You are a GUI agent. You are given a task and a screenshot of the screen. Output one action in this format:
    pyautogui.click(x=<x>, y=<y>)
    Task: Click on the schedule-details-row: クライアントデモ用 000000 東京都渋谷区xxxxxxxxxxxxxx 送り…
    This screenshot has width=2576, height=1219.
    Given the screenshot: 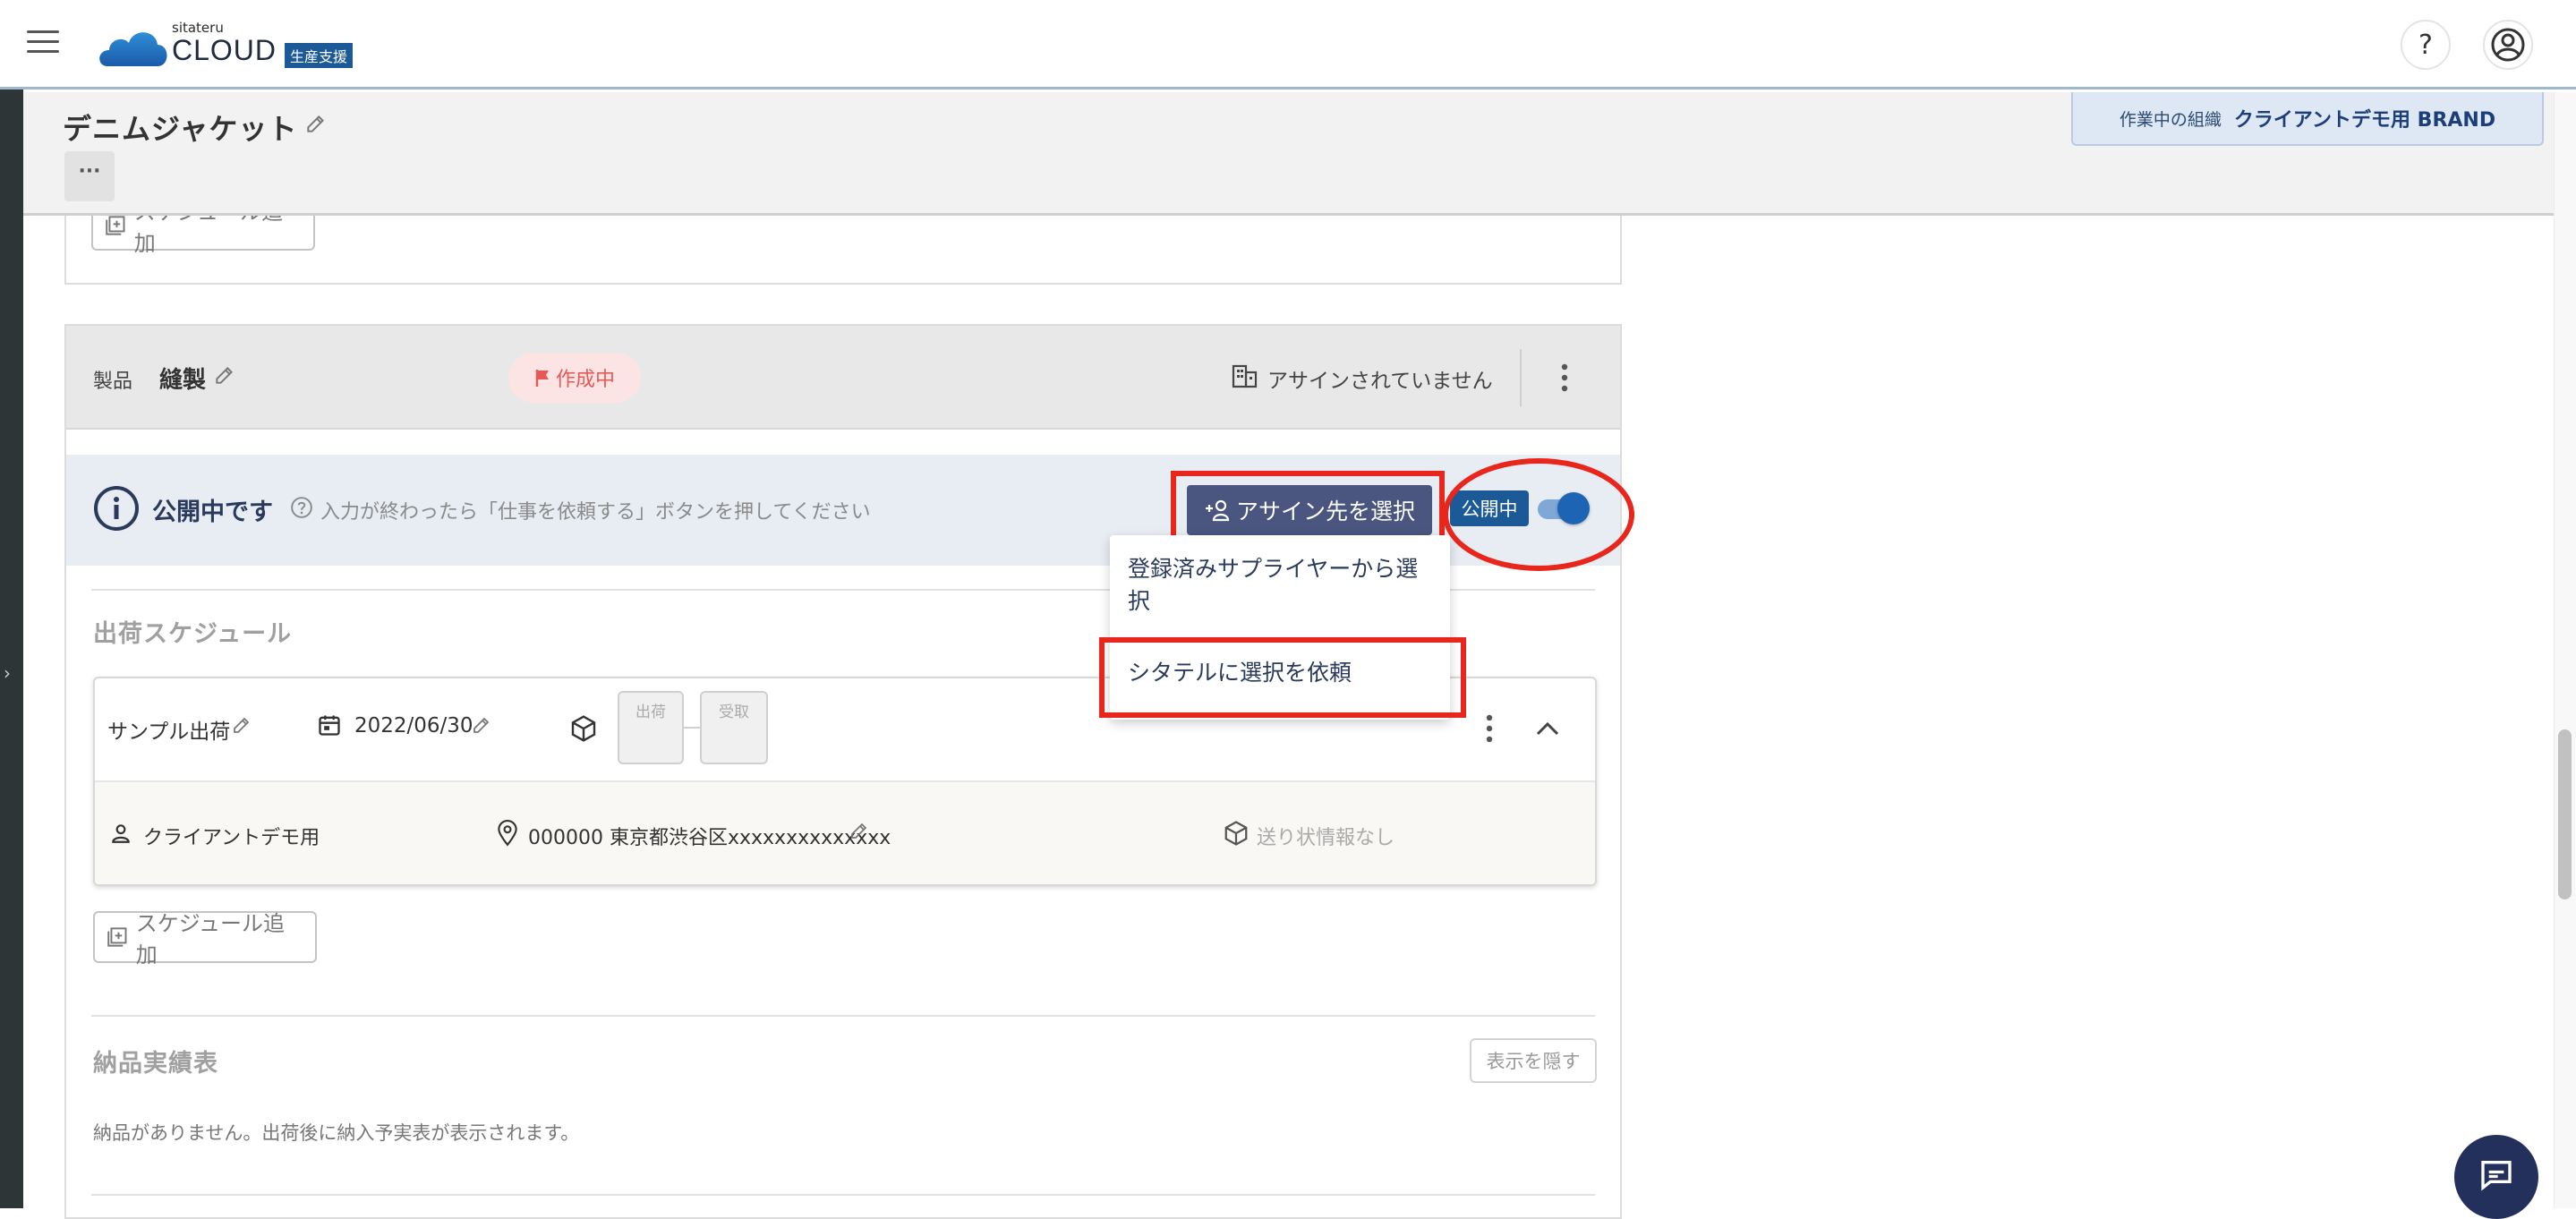 What is the action you would take?
    pyautogui.click(x=845, y=832)
    